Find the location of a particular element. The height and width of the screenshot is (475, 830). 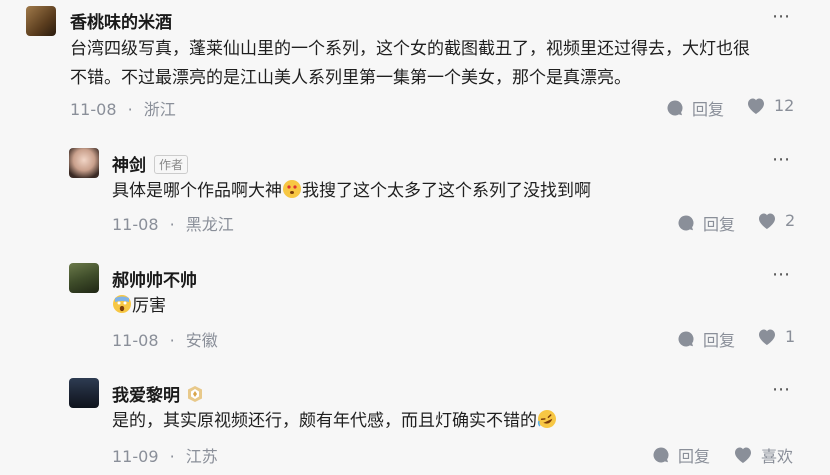

comment-date: 11-09 is located at coordinates (135, 456).